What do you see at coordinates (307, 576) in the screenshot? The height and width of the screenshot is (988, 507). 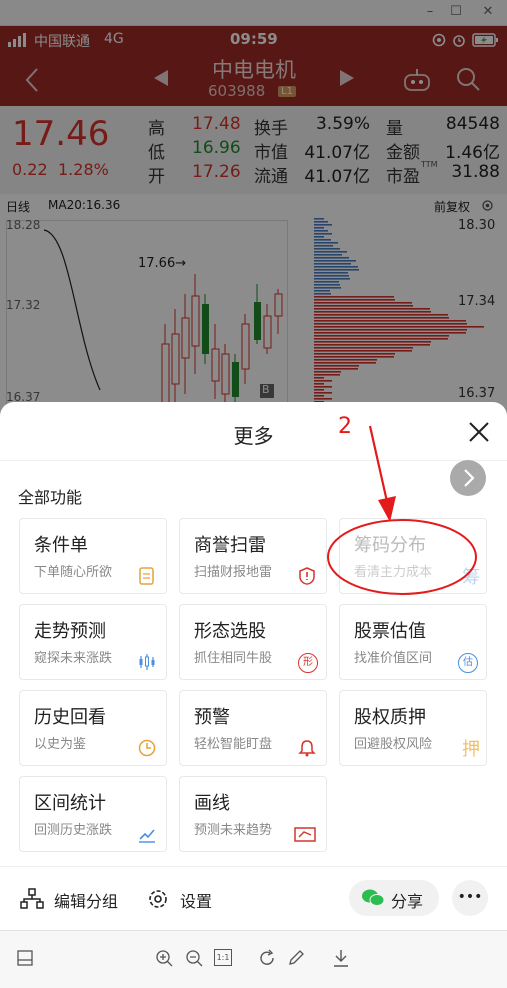 I see `shield-alert-icon` at bounding box center [307, 576].